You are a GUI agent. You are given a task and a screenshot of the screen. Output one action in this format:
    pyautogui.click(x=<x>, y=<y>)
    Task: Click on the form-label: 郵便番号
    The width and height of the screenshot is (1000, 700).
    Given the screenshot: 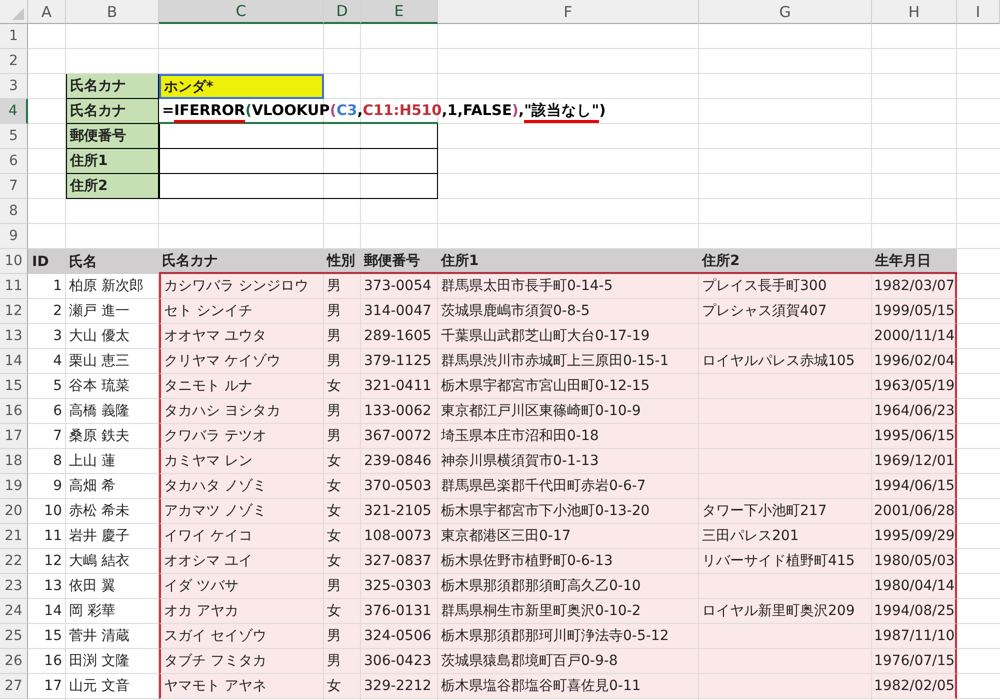 What is the action you would take?
    pyautogui.click(x=112, y=136)
    